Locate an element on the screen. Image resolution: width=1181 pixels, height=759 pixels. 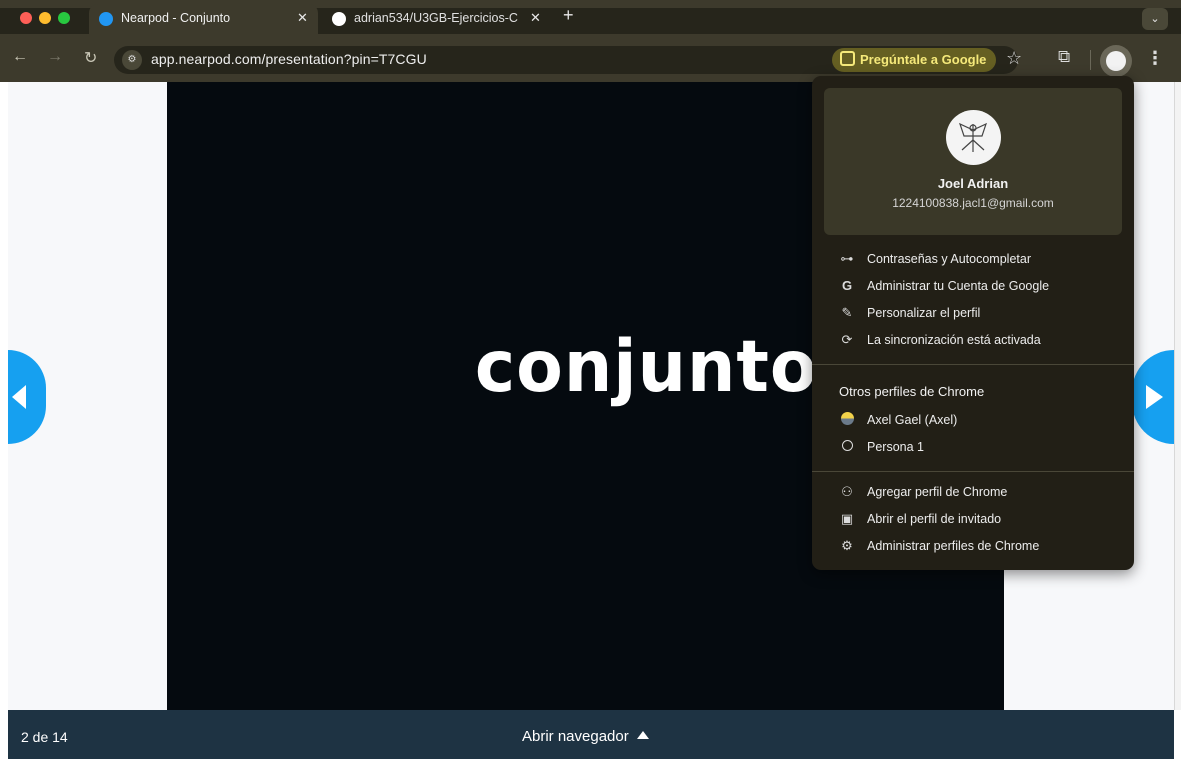
profile-avatar is located at coordinates (973, 137).